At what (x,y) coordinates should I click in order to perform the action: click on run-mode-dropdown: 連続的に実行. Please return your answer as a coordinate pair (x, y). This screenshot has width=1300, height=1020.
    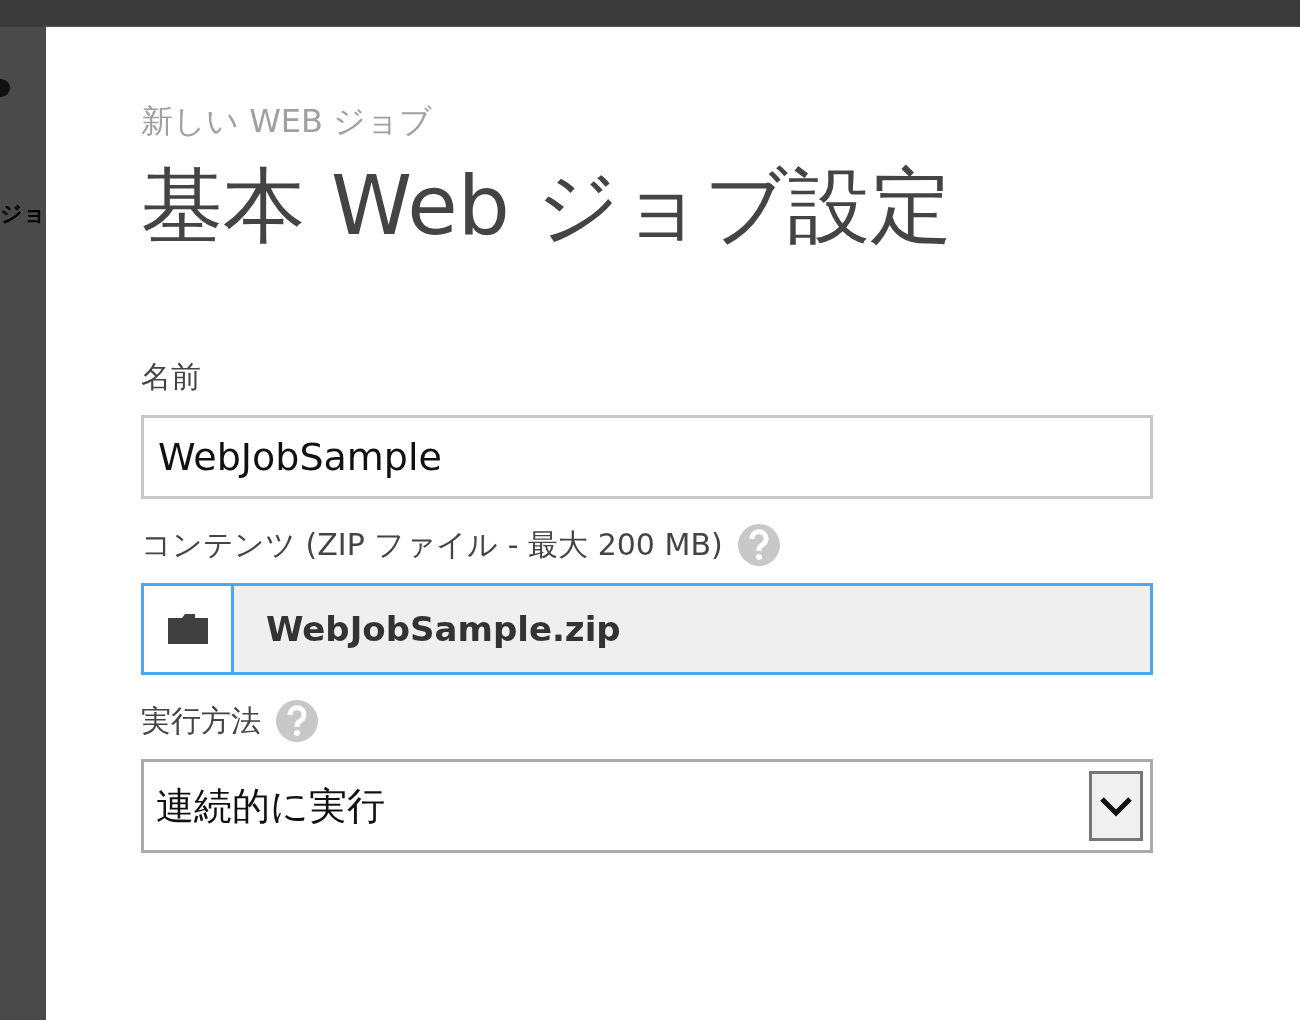
    Looking at the image, I should click on (647, 806).